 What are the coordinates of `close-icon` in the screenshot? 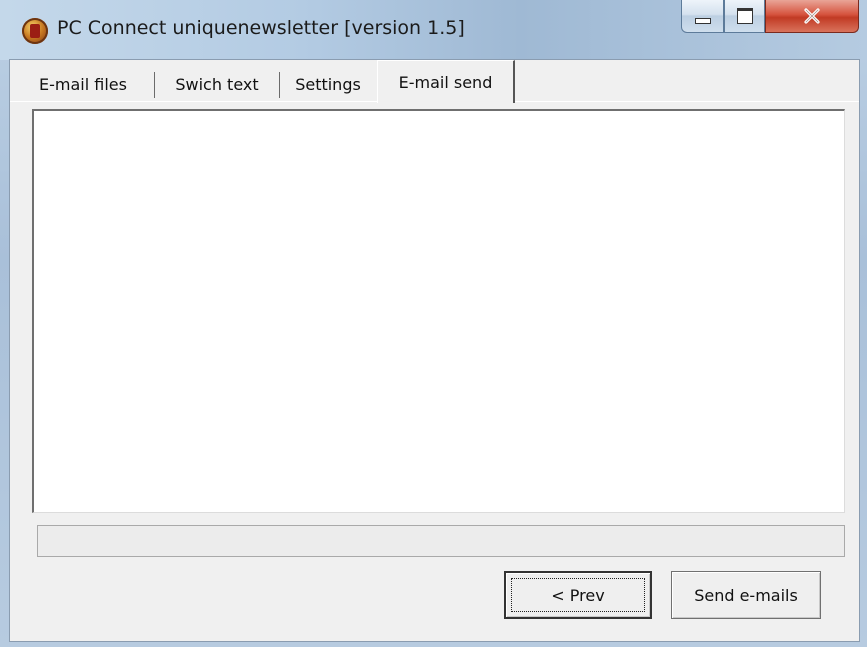 It's located at (812, 16).